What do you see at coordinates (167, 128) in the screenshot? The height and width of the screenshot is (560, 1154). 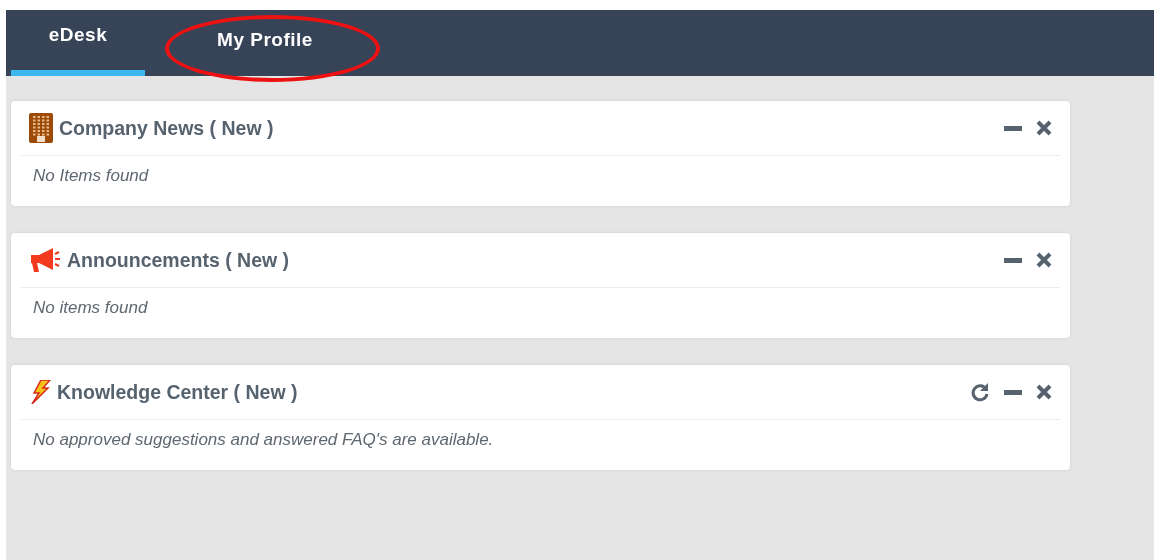 I see `widget-title: Company News ( New )` at bounding box center [167, 128].